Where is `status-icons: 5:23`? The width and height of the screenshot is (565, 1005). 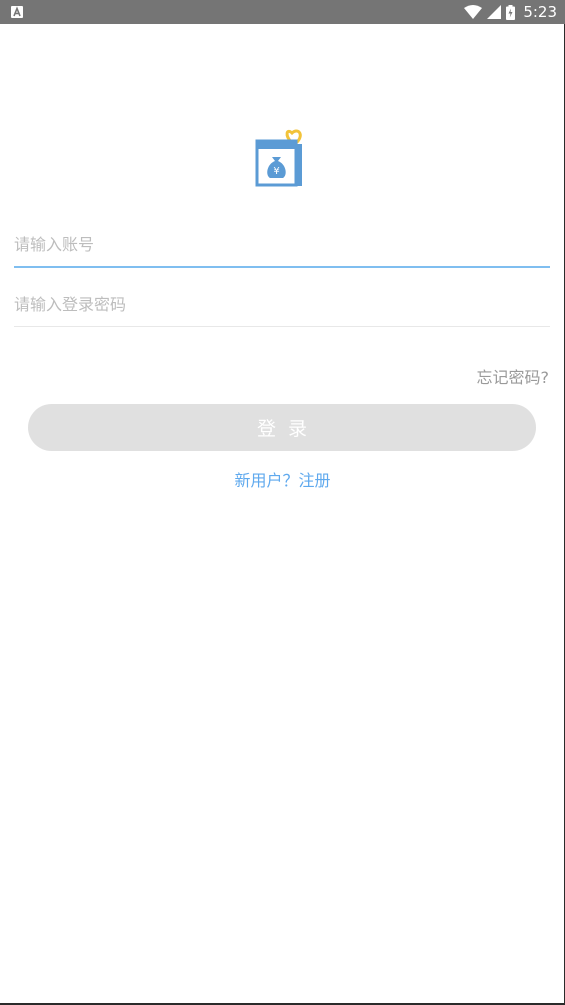
status-icons: 5:23 is located at coordinates (510, 12).